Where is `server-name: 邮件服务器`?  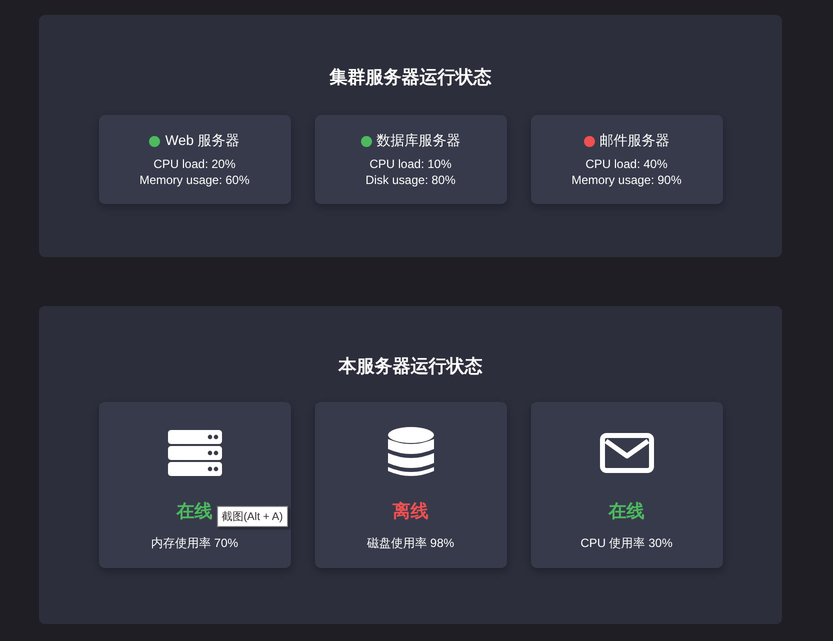 server-name: 邮件服务器 is located at coordinates (635, 141).